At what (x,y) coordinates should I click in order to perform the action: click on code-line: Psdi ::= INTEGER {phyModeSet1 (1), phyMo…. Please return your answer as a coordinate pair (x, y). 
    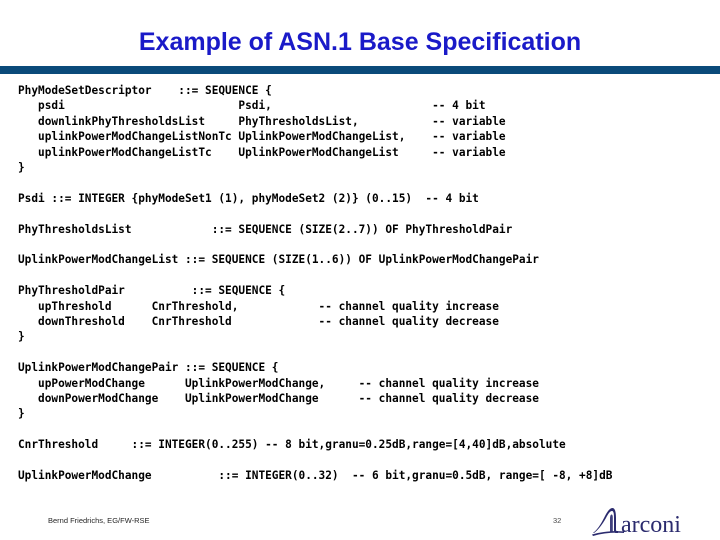
    Looking at the image, I should click on (248, 198).